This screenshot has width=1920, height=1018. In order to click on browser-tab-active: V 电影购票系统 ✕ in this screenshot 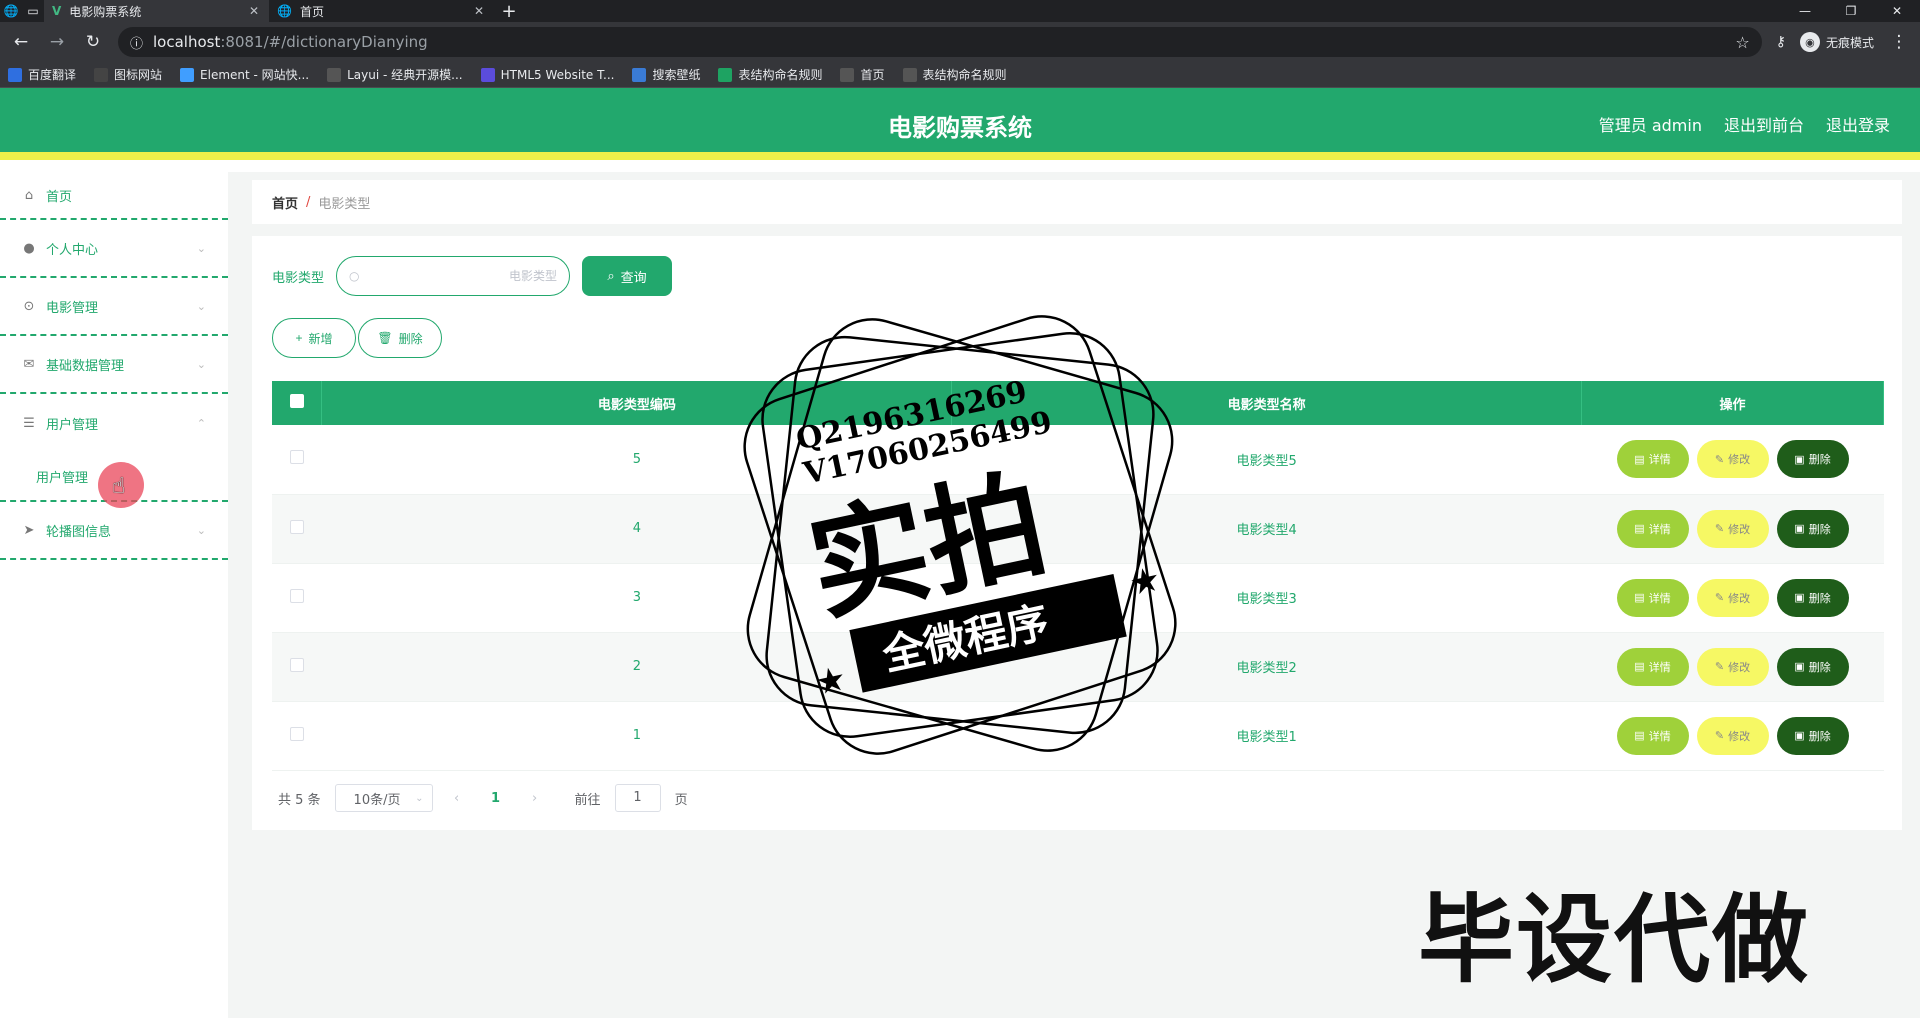, I will do `click(156, 11)`.